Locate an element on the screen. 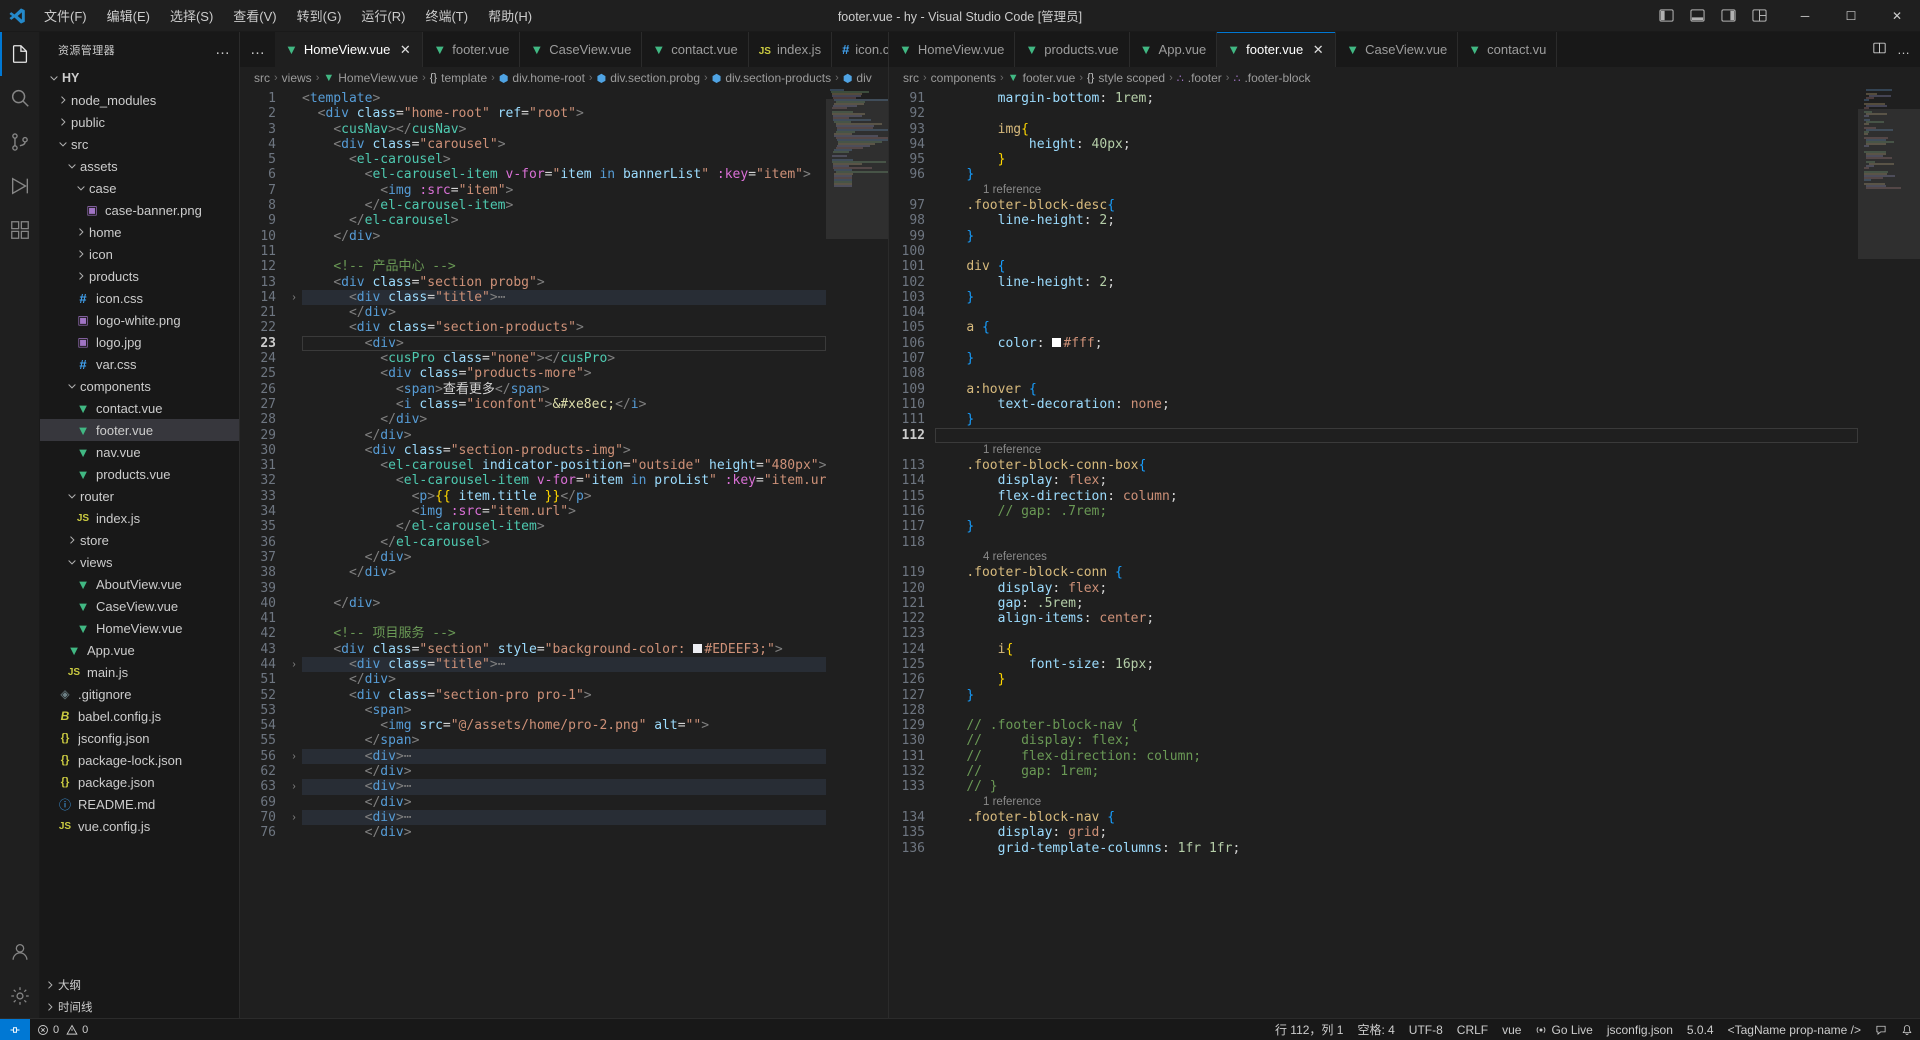 This screenshot has width=1920, height=1040. encoding: UTF-8 is located at coordinates (1426, 1029).